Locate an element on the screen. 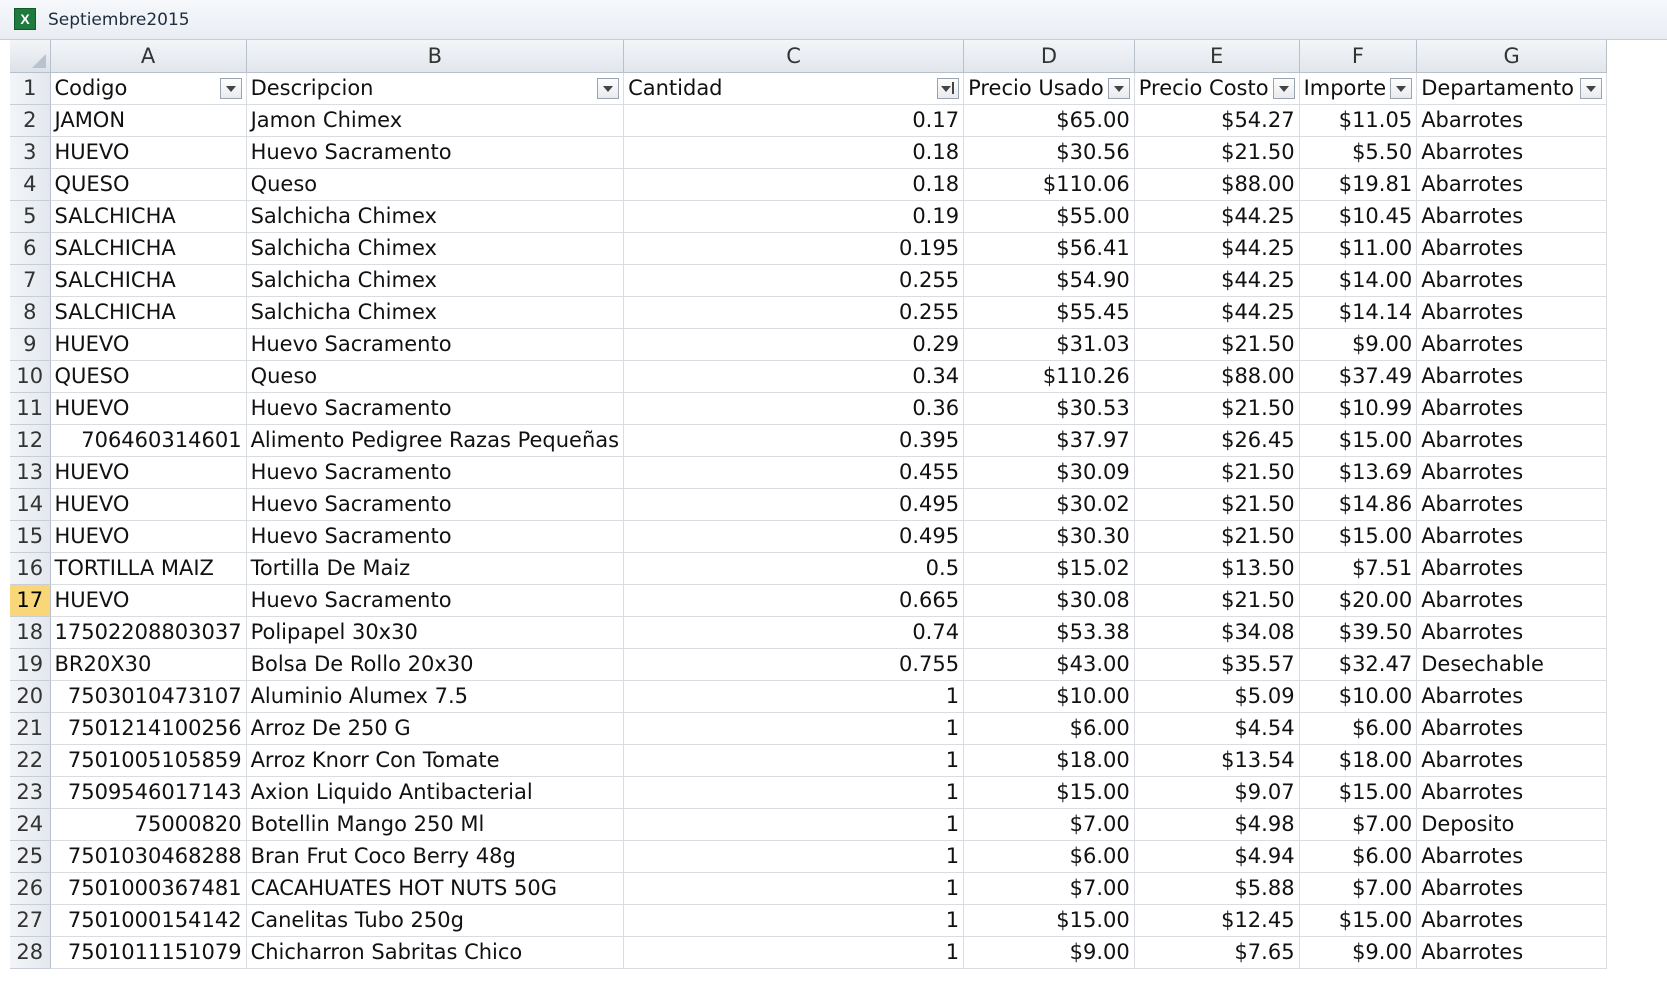 This screenshot has height=987, width=1667. column-header-d: D is located at coordinates (1049, 56).